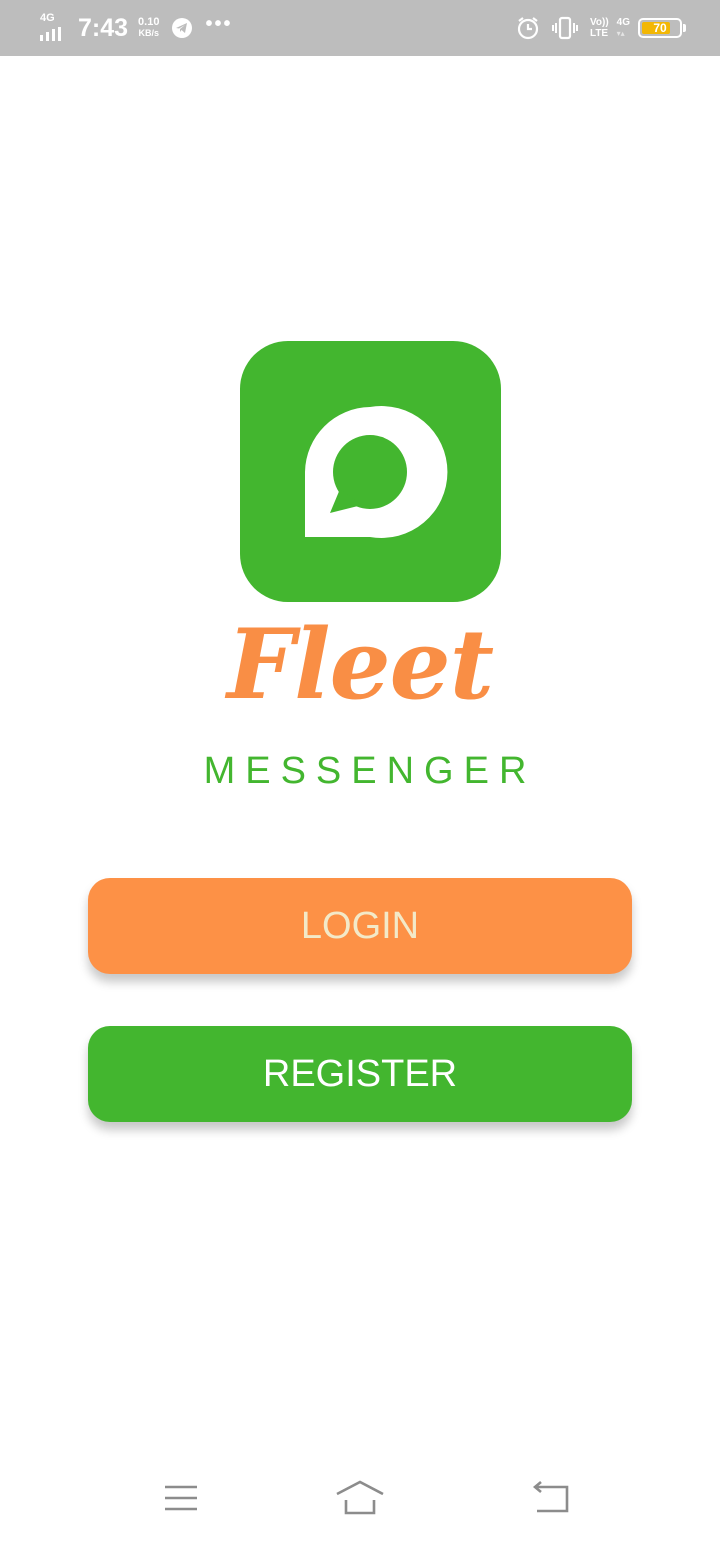  What do you see at coordinates (599, 22) in the screenshot?
I see `volte-top: Vo))` at bounding box center [599, 22].